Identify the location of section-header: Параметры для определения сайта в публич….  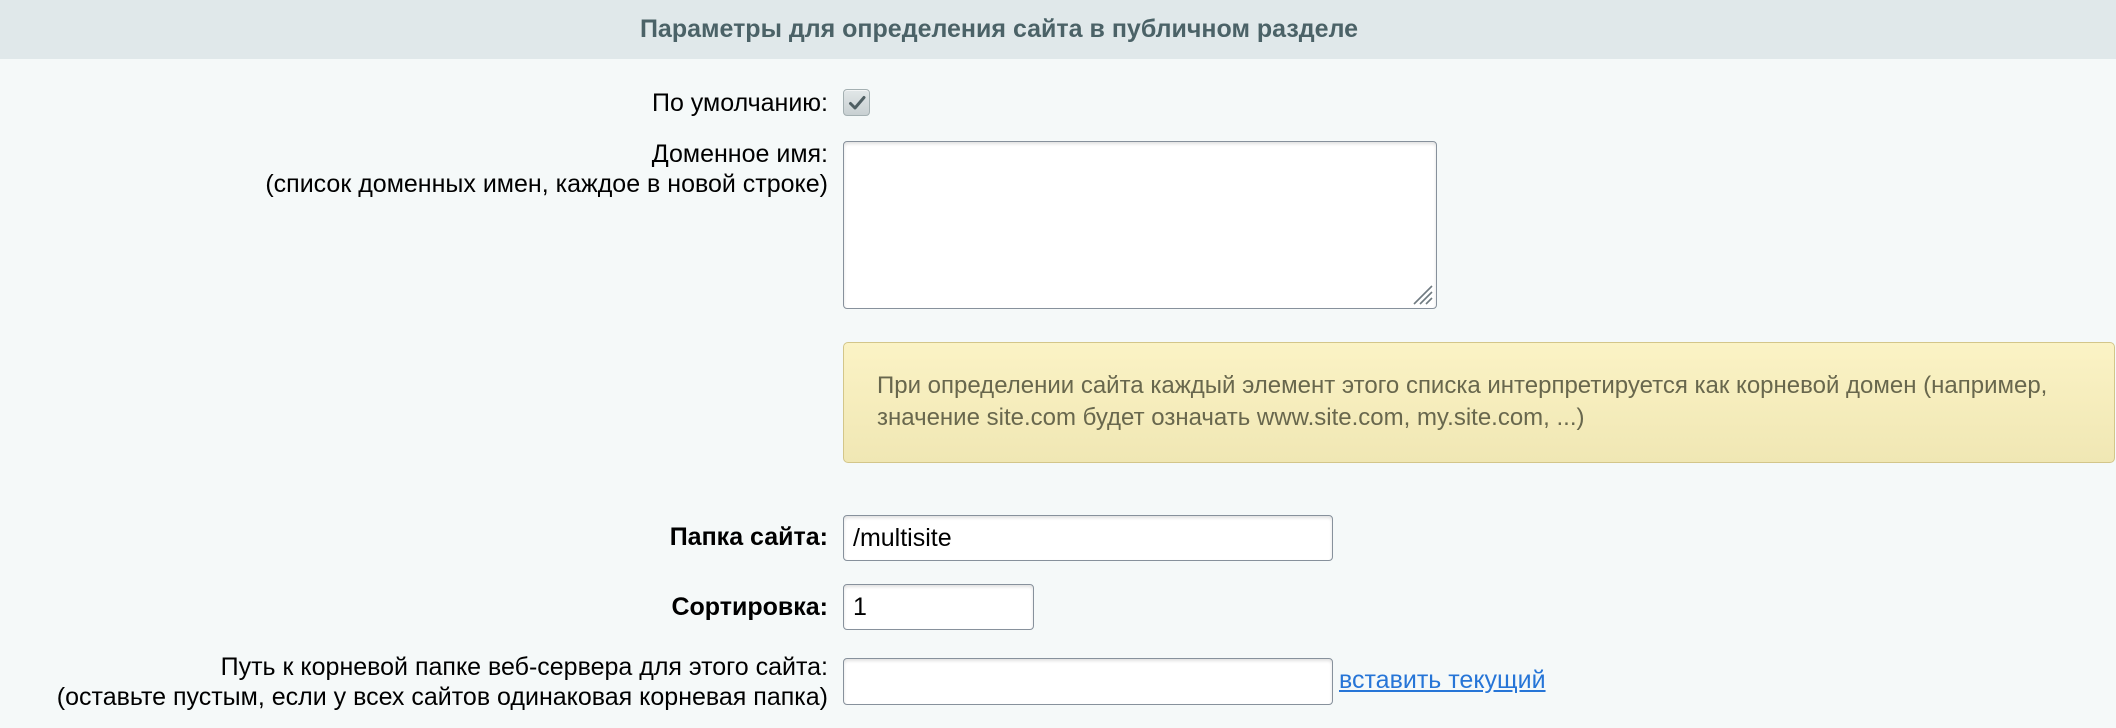
(1058, 29).